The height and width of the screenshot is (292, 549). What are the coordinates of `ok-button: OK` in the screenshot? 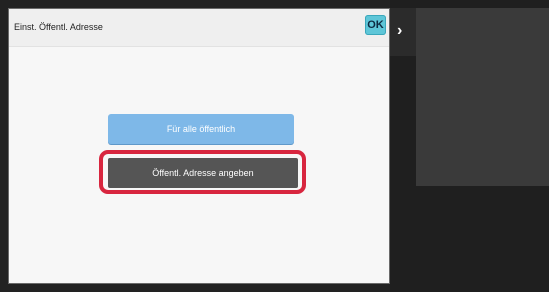 It's located at (375, 25).